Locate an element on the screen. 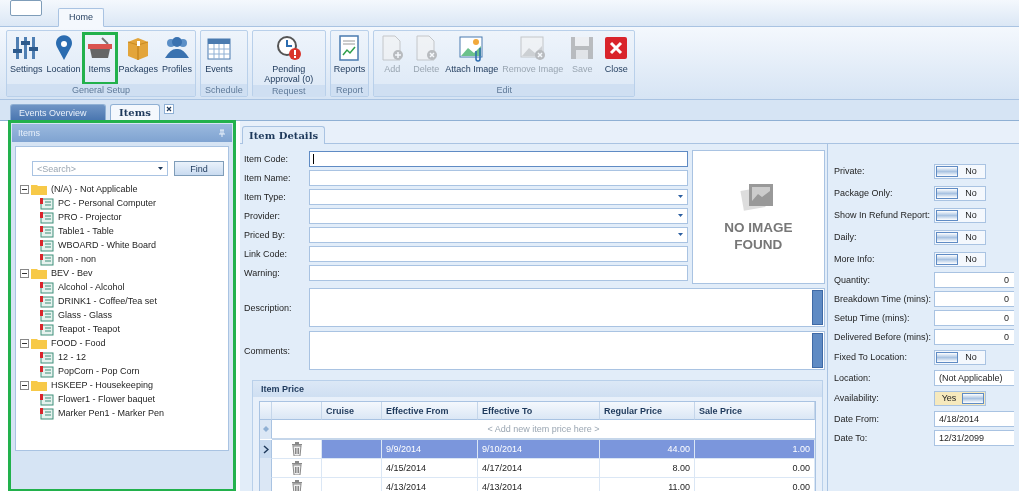  toggle-switch: Yes is located at coordinates (960, 398).